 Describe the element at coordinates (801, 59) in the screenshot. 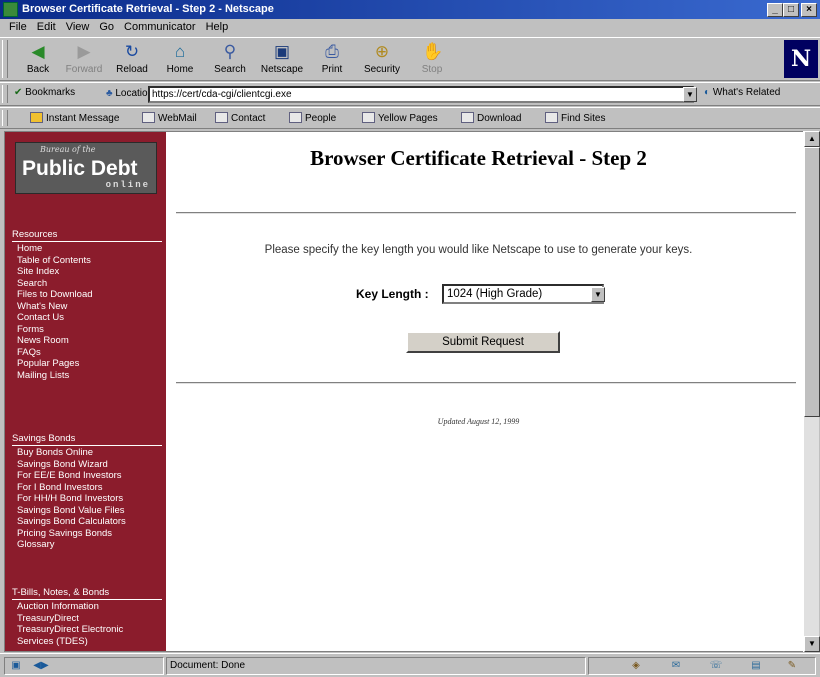

I see `netscape-throbber-logo: N` at that location.